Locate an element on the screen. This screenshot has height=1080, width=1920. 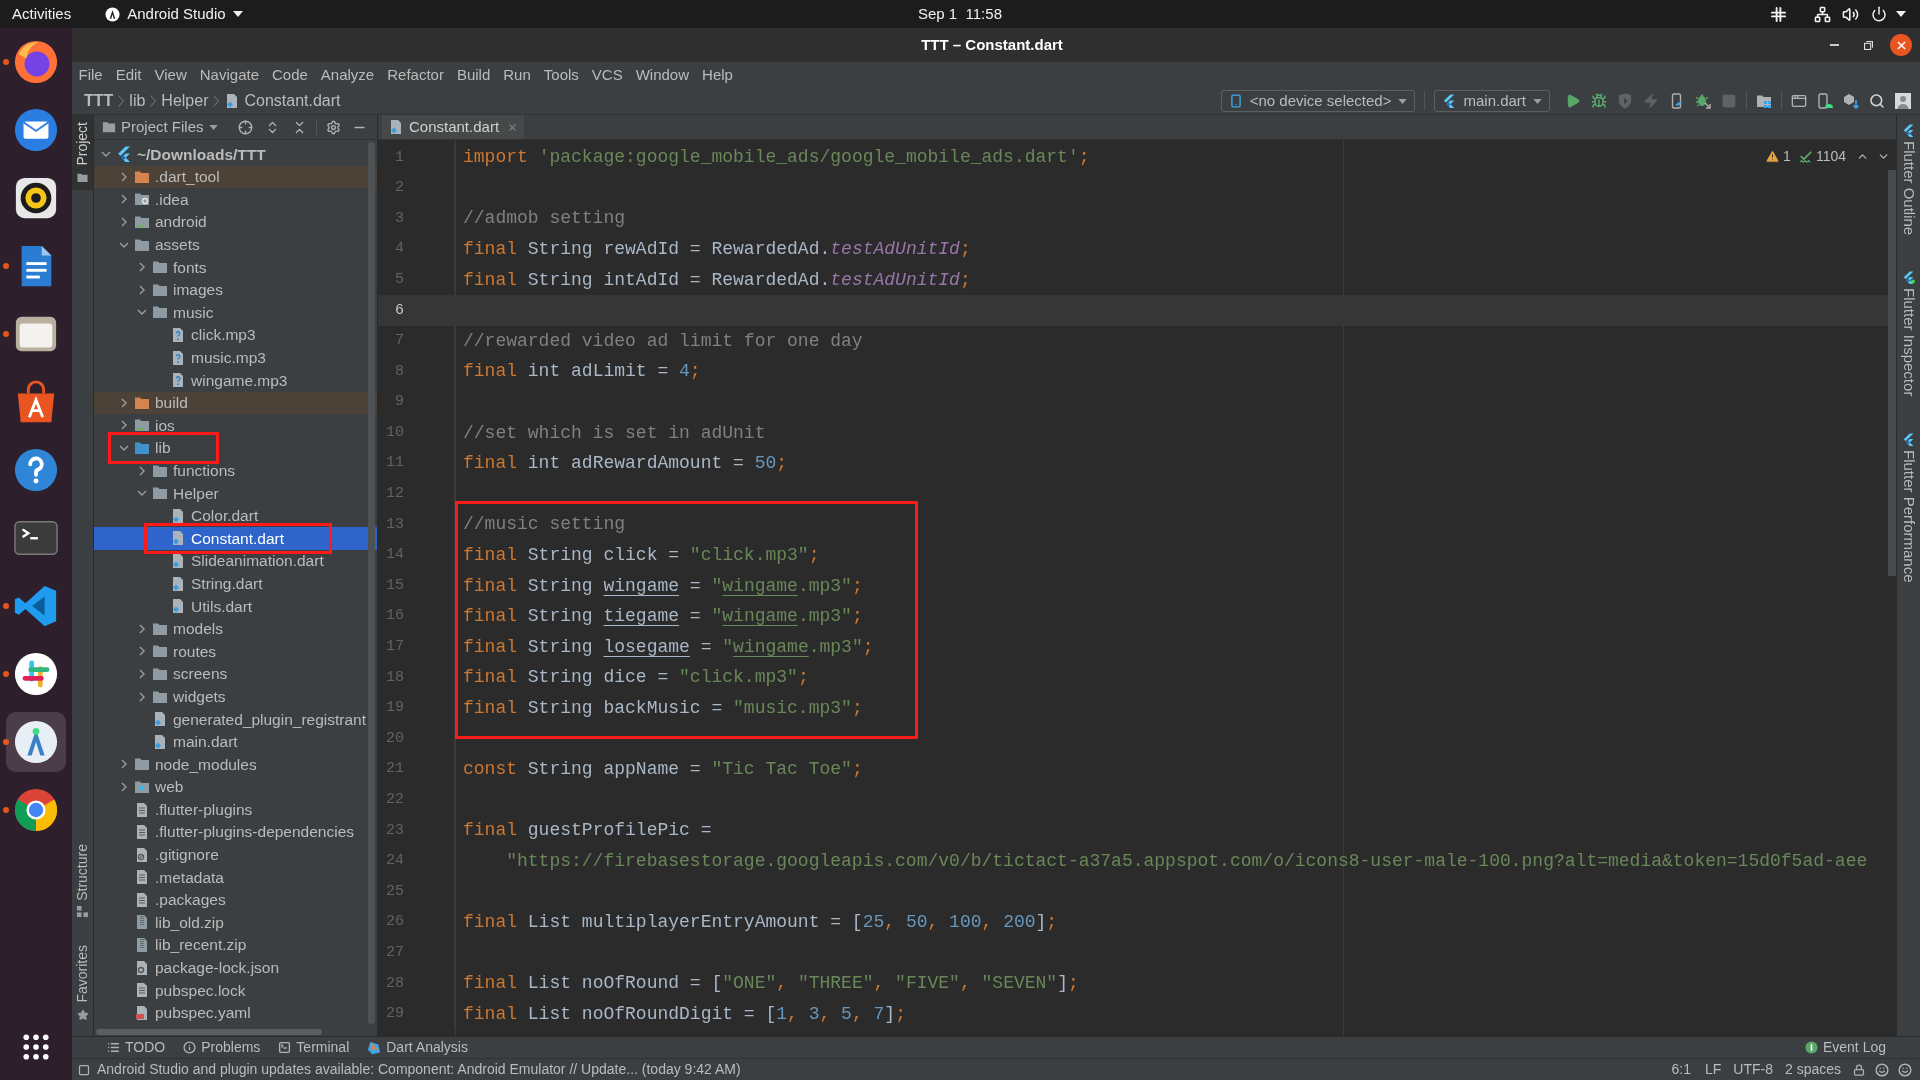
warning-count: 1 is located at coordinates (1787, 156).